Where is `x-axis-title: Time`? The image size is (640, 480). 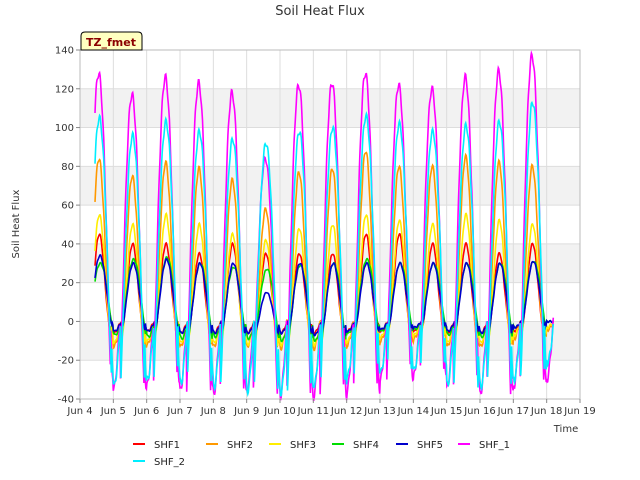 x-axis-title: Time is located at coordinates (565, 429).